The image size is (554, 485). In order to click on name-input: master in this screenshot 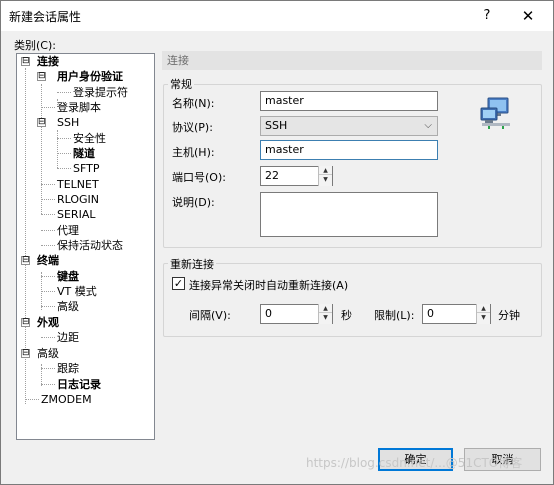, I will do `click(349, 101)`.